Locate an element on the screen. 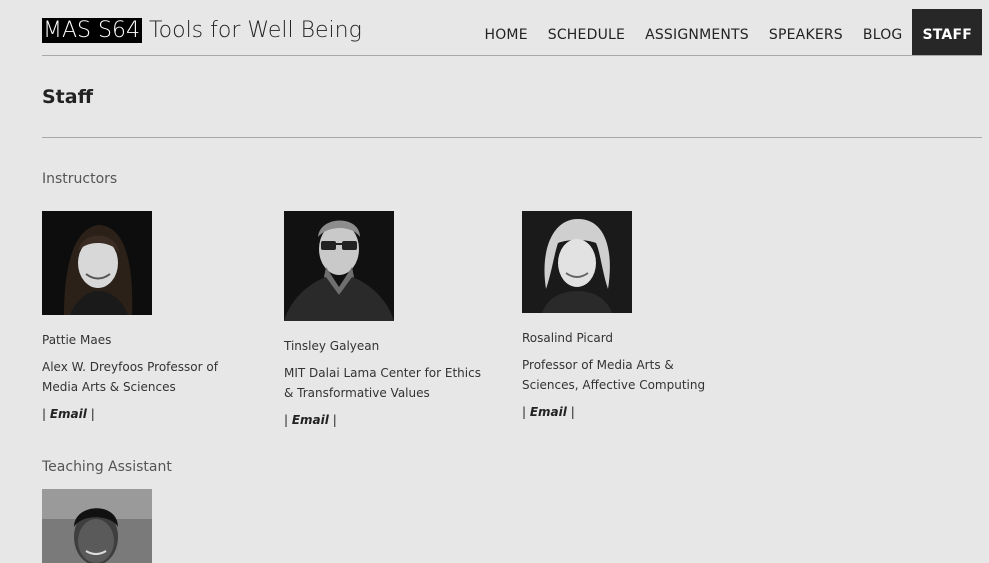 The height and width of the screenshot is (563, 989). nav-speakers: SPEAKERS is located at coordinates (806, 32).